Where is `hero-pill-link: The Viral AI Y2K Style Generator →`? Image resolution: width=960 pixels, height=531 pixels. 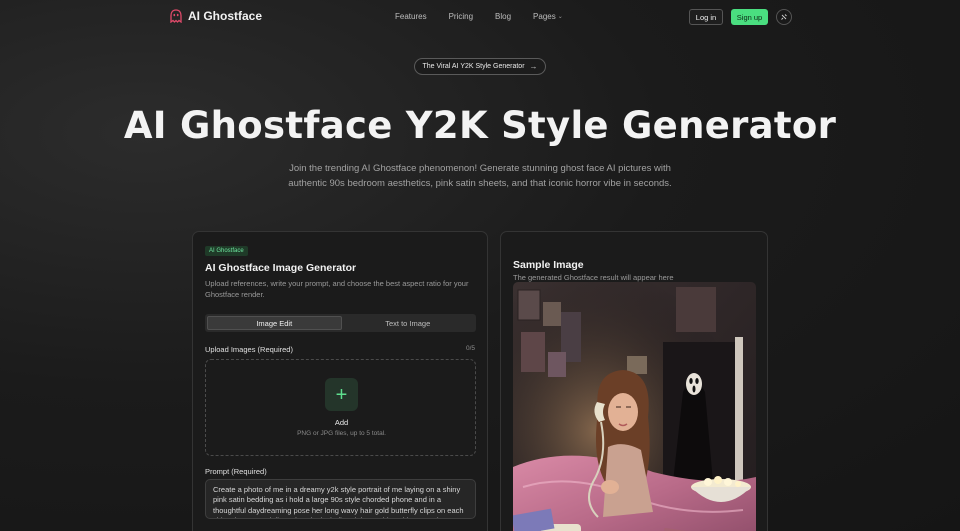
hero-pill-link: The Viral AI Y2K Style Generator → is located at coordinates (480, 66).